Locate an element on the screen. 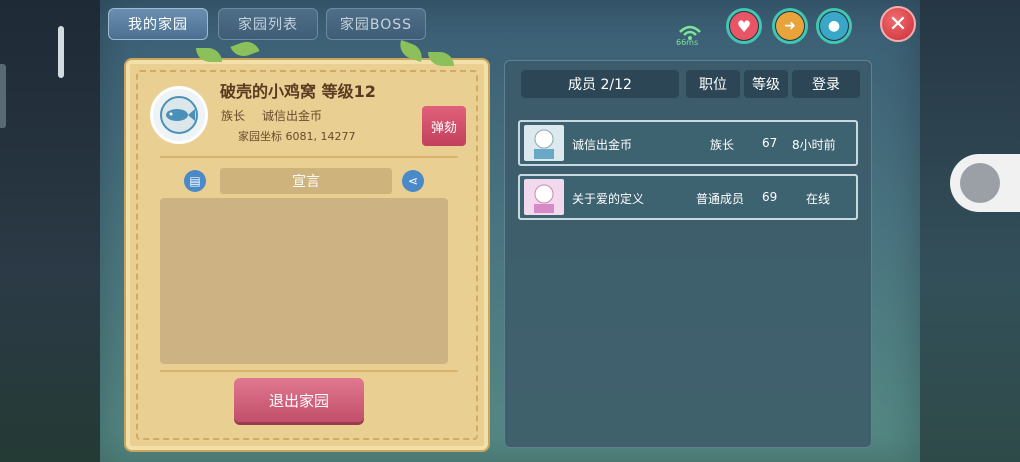 This screenshot has height=462, width=1020. hunger-stat: ➜ is located at coordinates (790, 26).